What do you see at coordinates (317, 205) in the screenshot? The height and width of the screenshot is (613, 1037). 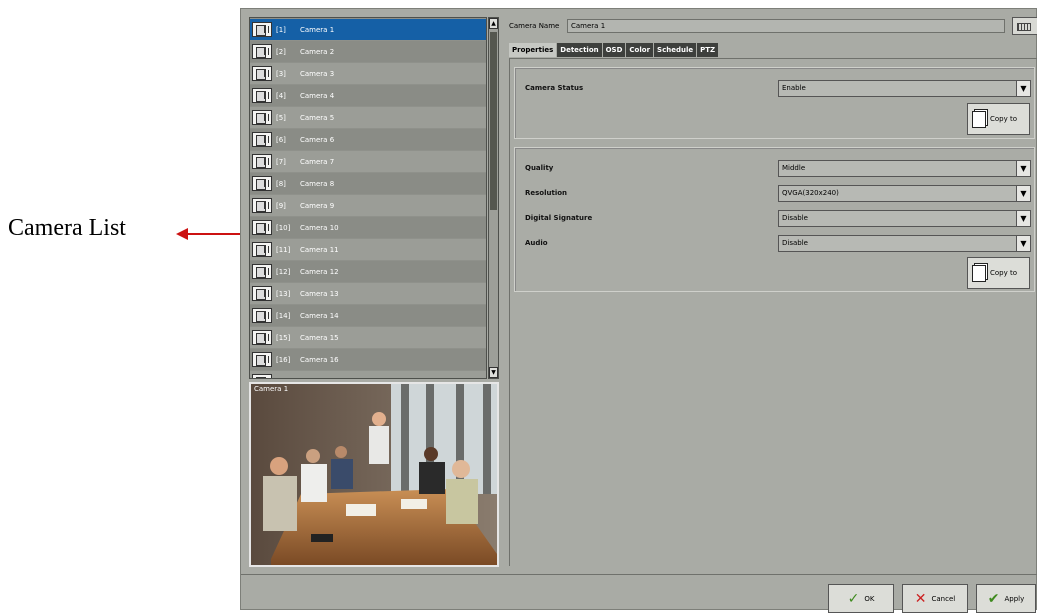 I see `camera-list-name: Camera 9` at bounding box center [317, 205].